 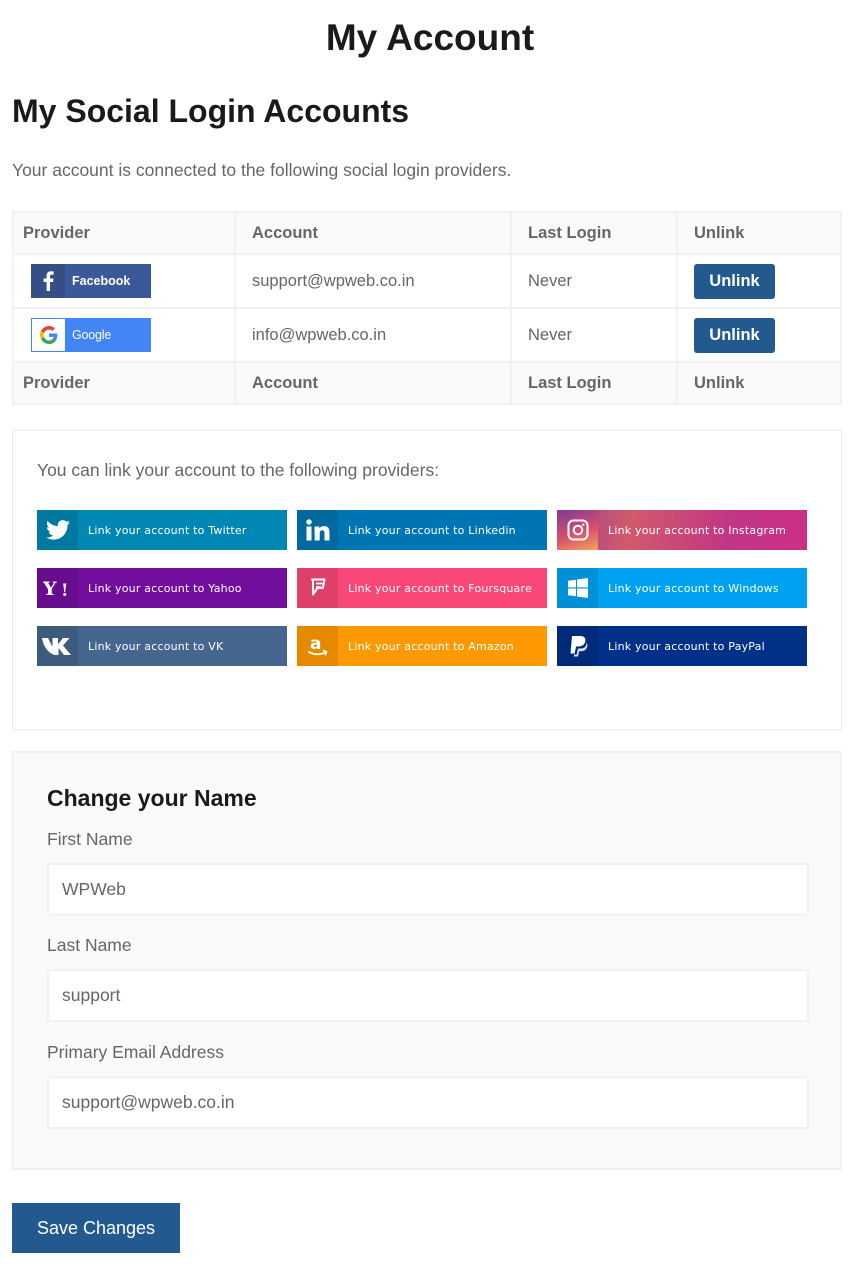 I want to click on svg-text: Y, so click(x=50, y=588).